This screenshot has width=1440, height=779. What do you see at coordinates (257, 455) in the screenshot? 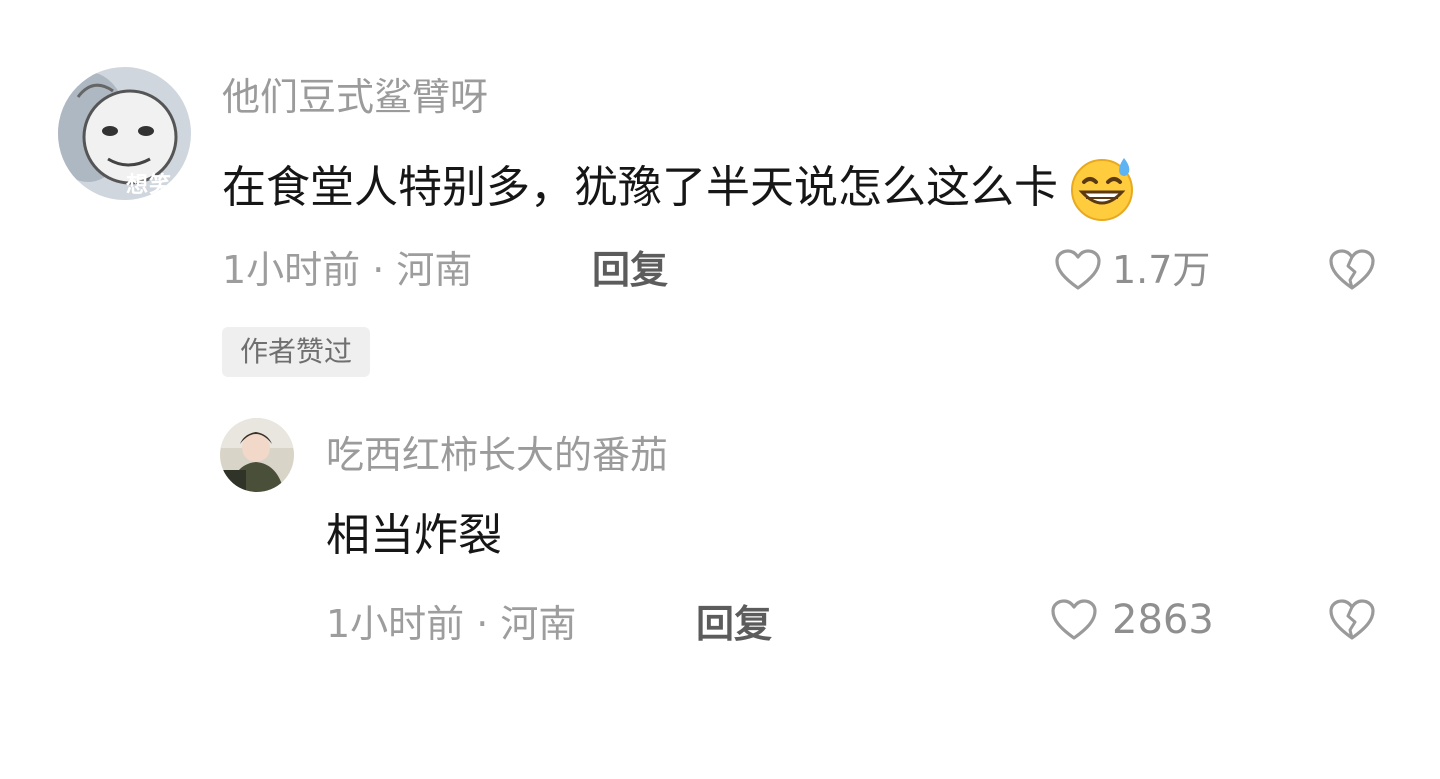
I see `reply-avatar` at bounding box center [257, 455].